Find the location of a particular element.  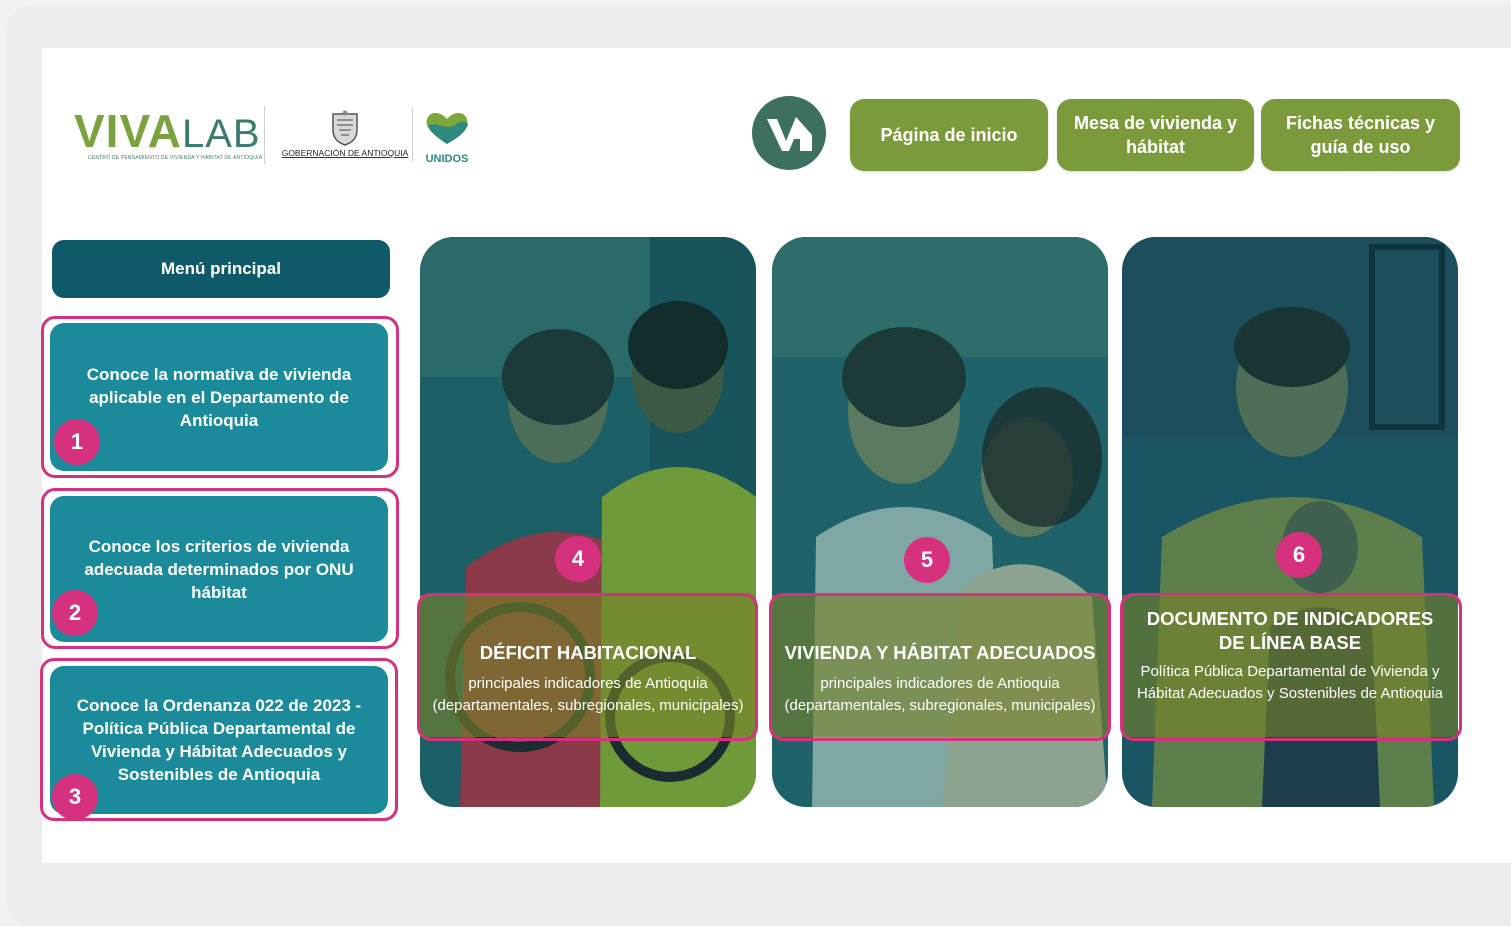

nav-mesa-label: Mesa de vivienda y hábitat is located at coordinates (1155, 135).